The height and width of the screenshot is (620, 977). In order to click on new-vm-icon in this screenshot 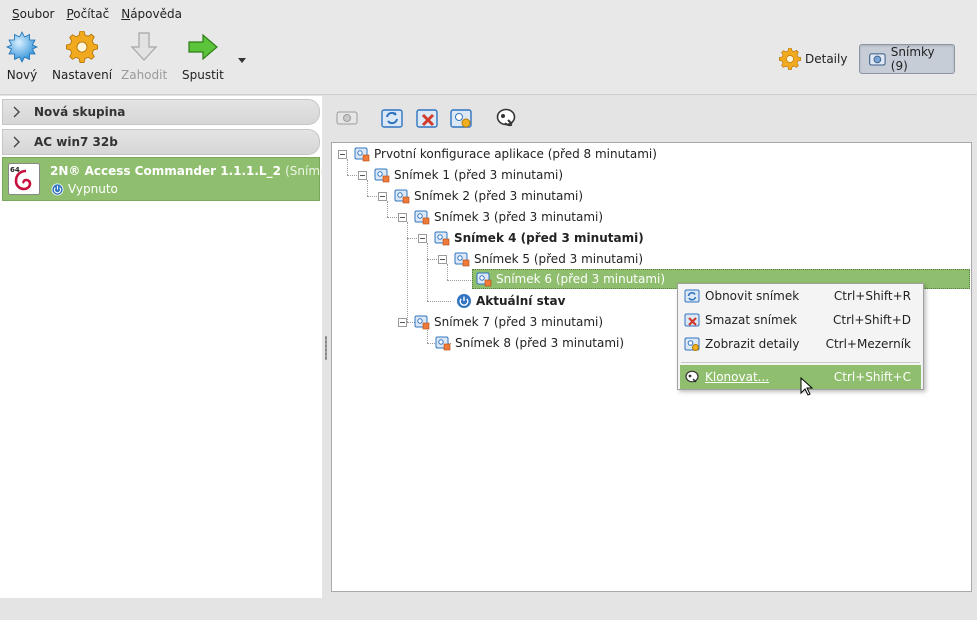, I will do `click(22, 47)`.